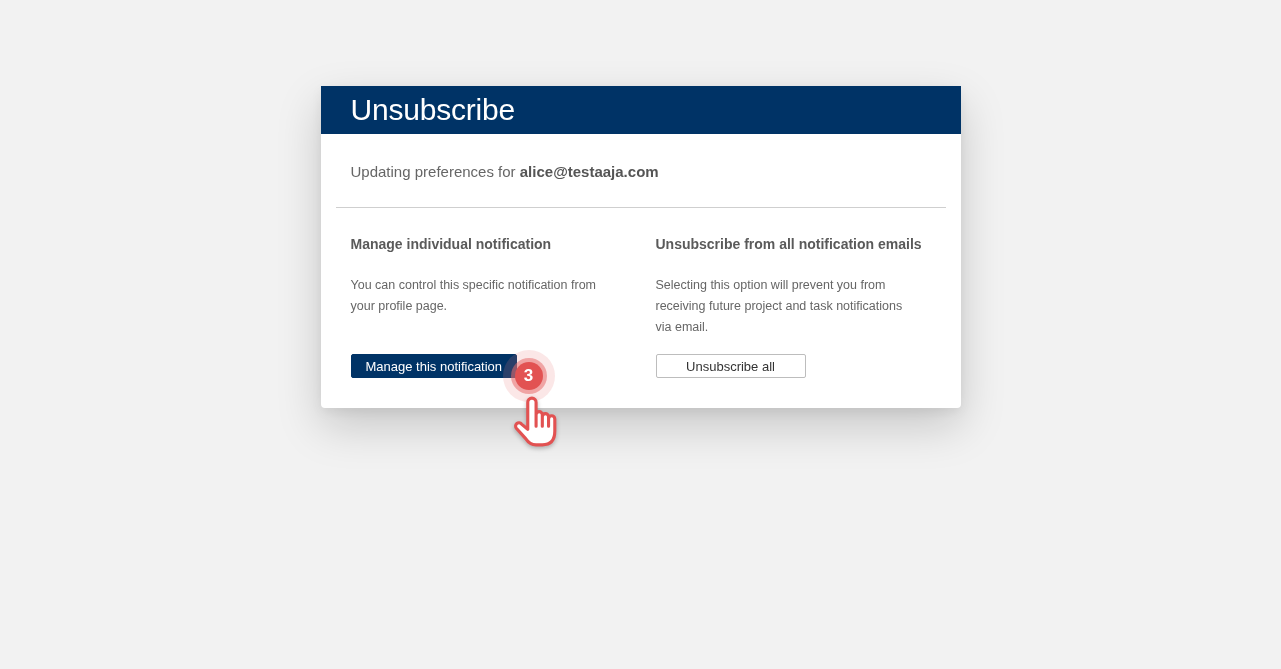 The height and width of the screenshot is (669, 1281). Describe the element at coordinates (504, 172) in the screenshot. I see `intro-text: Updating preferences for alice@testaaja.com` at that location.